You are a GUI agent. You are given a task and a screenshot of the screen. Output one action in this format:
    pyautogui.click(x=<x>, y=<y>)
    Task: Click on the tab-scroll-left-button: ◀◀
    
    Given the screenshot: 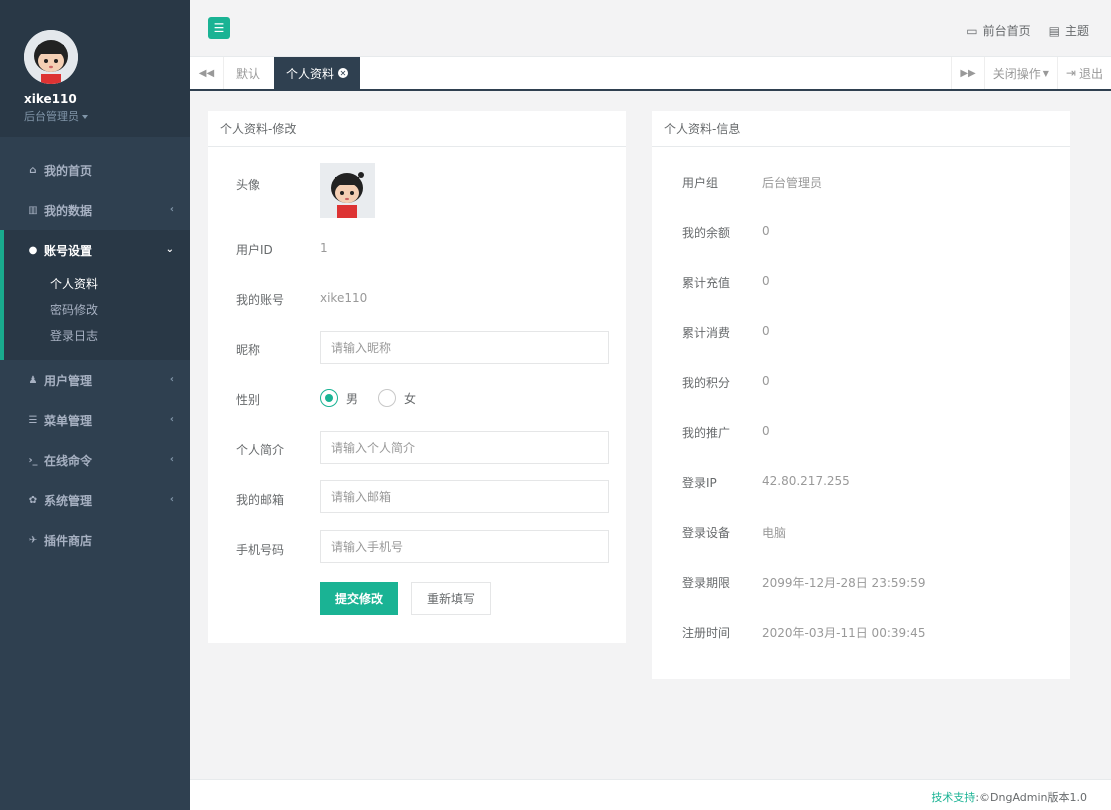 What is the action you would take?
    pyautogui.click(x=207, y=73)
    